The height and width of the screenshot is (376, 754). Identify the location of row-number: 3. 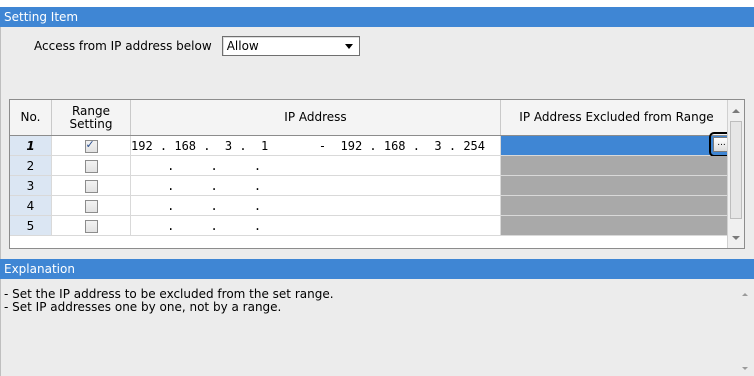
(31, 185).